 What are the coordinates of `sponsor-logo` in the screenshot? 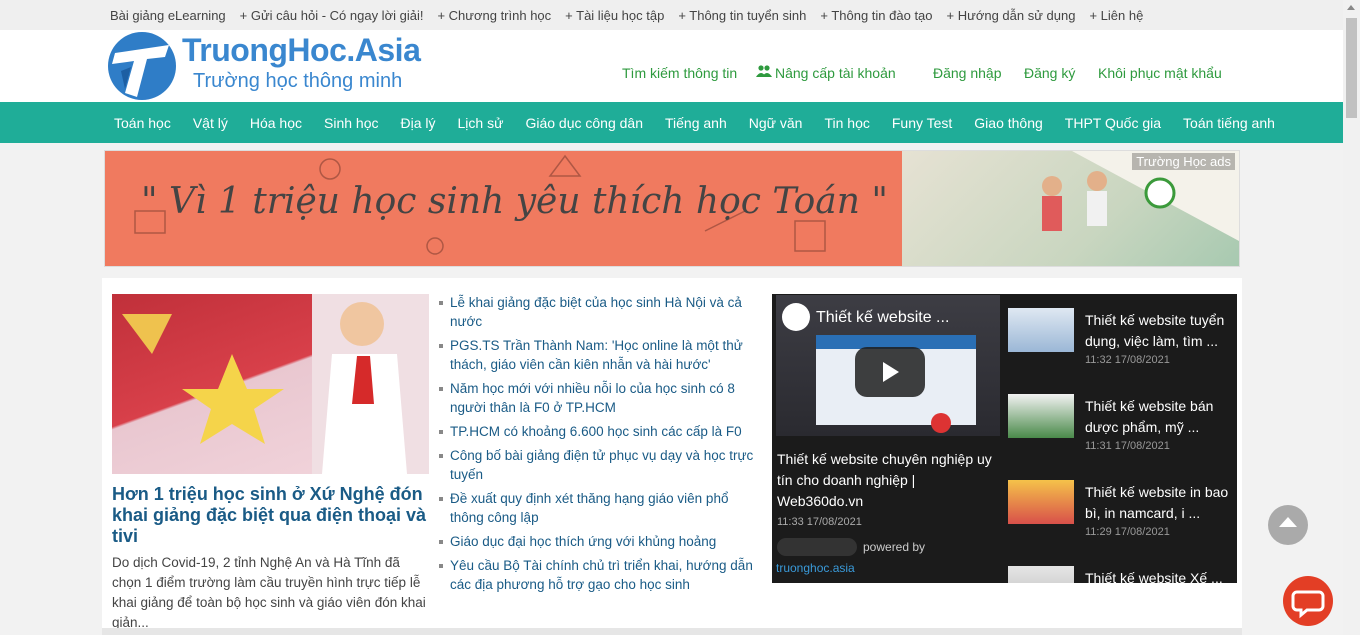 It's located at (817, 547).